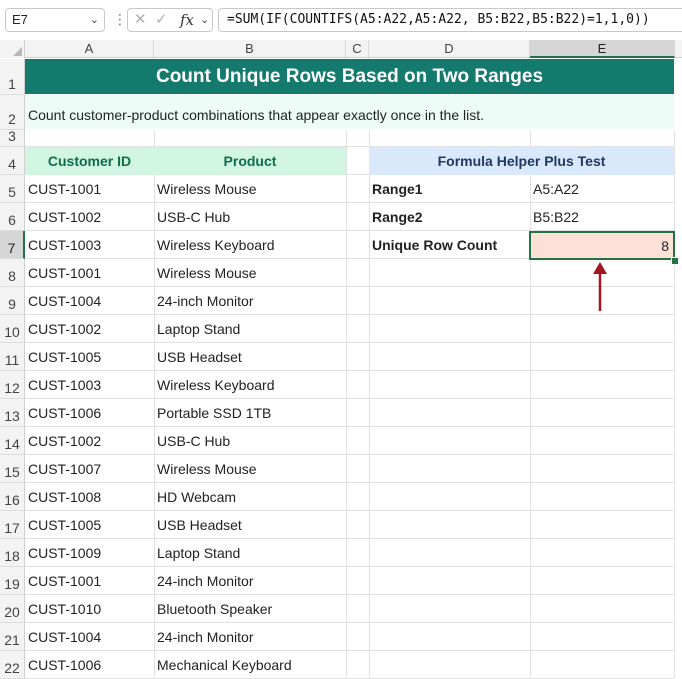 The image size is (682, 679). What do you see at coordinates (12, 112) in the screenshot?
I see `row-header: 2` at bounding box center [12, 112].